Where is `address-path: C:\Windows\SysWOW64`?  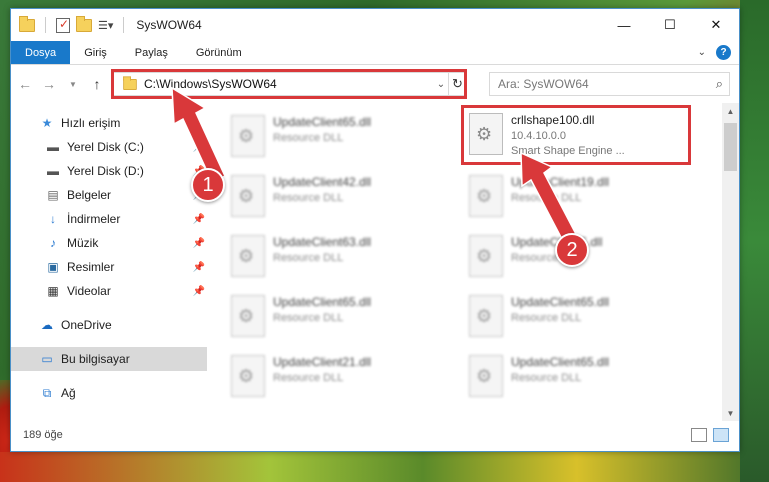 address-path: C:\Windows\SysWOW64 is located at coordinates (210, 84).